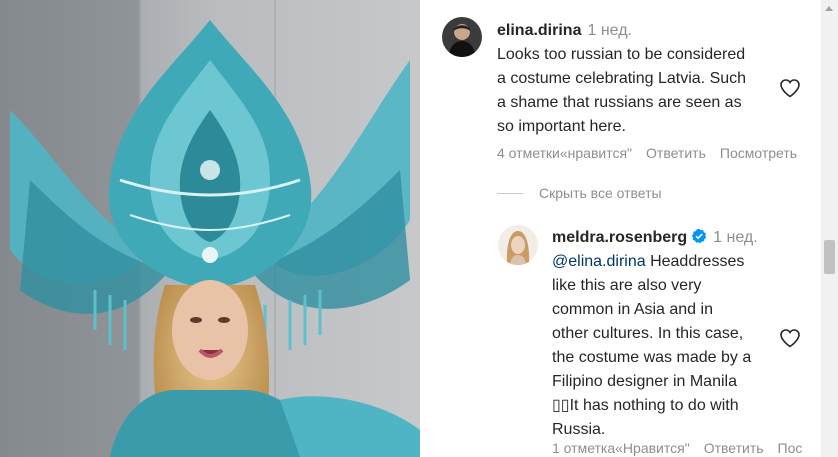 The width and height of the screenshot is (838, 457). Describe the element at coordinates (758, 153) in the screenshot. I see `translate-button: Посмотреть` at that location.